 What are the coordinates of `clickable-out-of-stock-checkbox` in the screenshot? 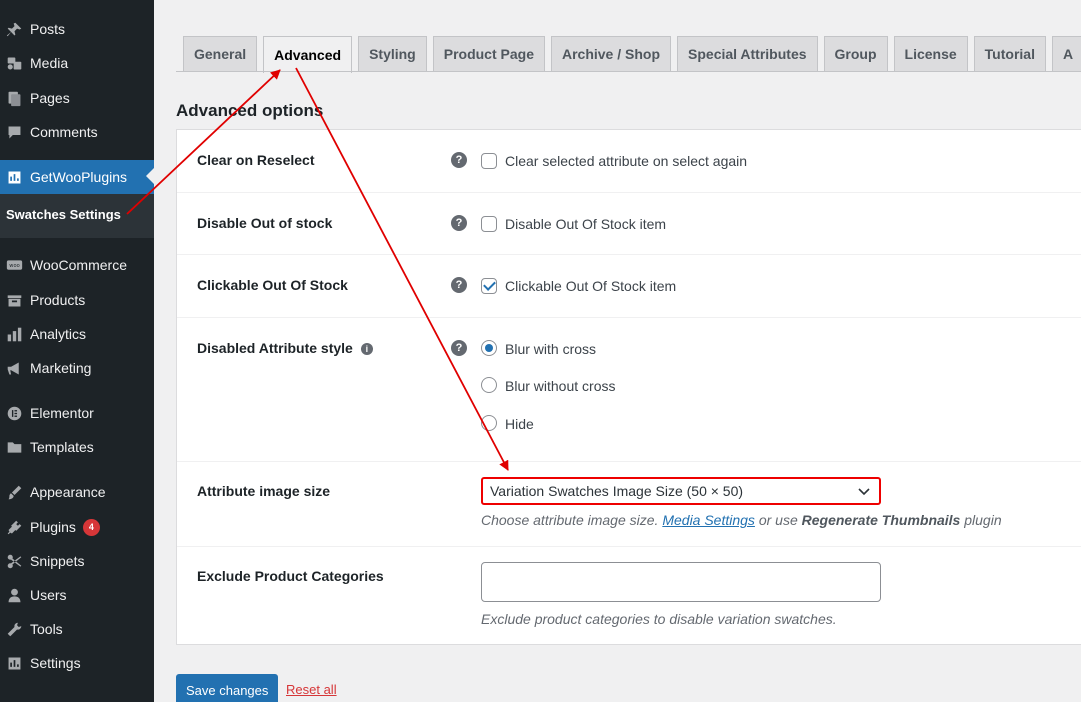 It's located at (489, 286).